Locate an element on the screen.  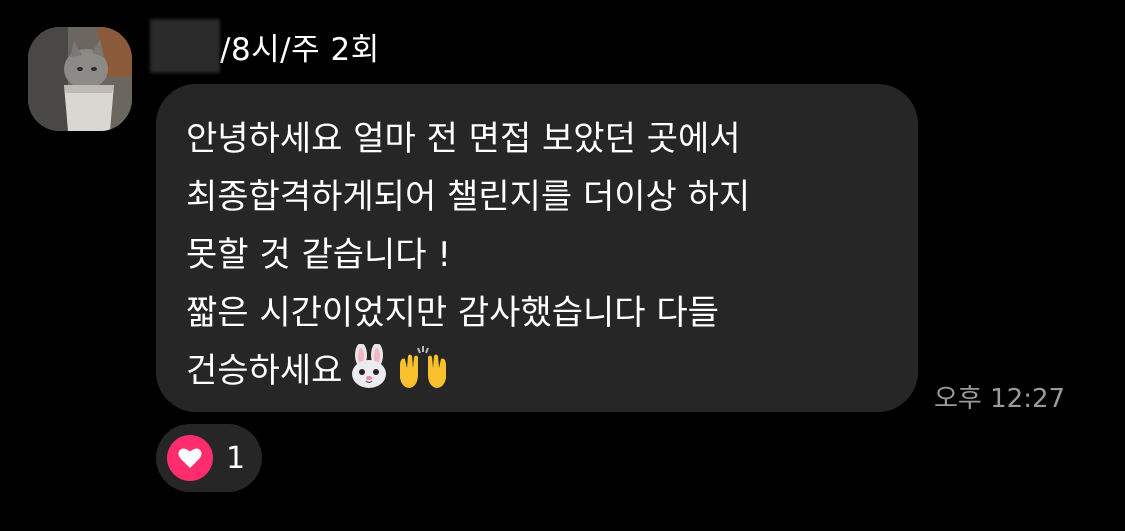
reaction-count: 1 is located at coordinates (236, 458).